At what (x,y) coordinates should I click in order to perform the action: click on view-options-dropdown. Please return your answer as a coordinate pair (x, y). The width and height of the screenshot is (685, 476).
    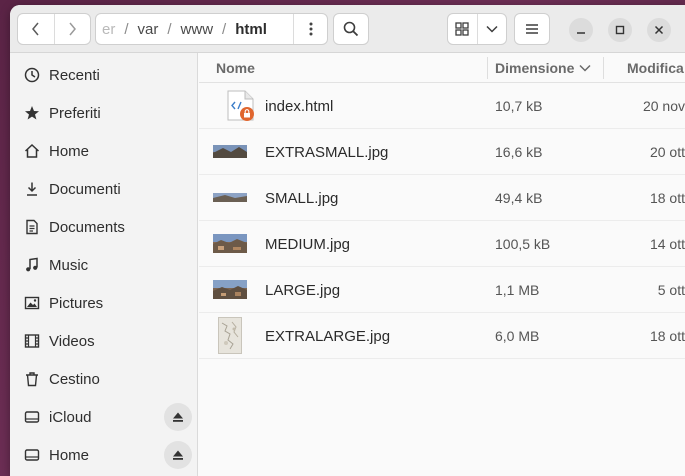
    Looking at the image, I should click on (491, 29).